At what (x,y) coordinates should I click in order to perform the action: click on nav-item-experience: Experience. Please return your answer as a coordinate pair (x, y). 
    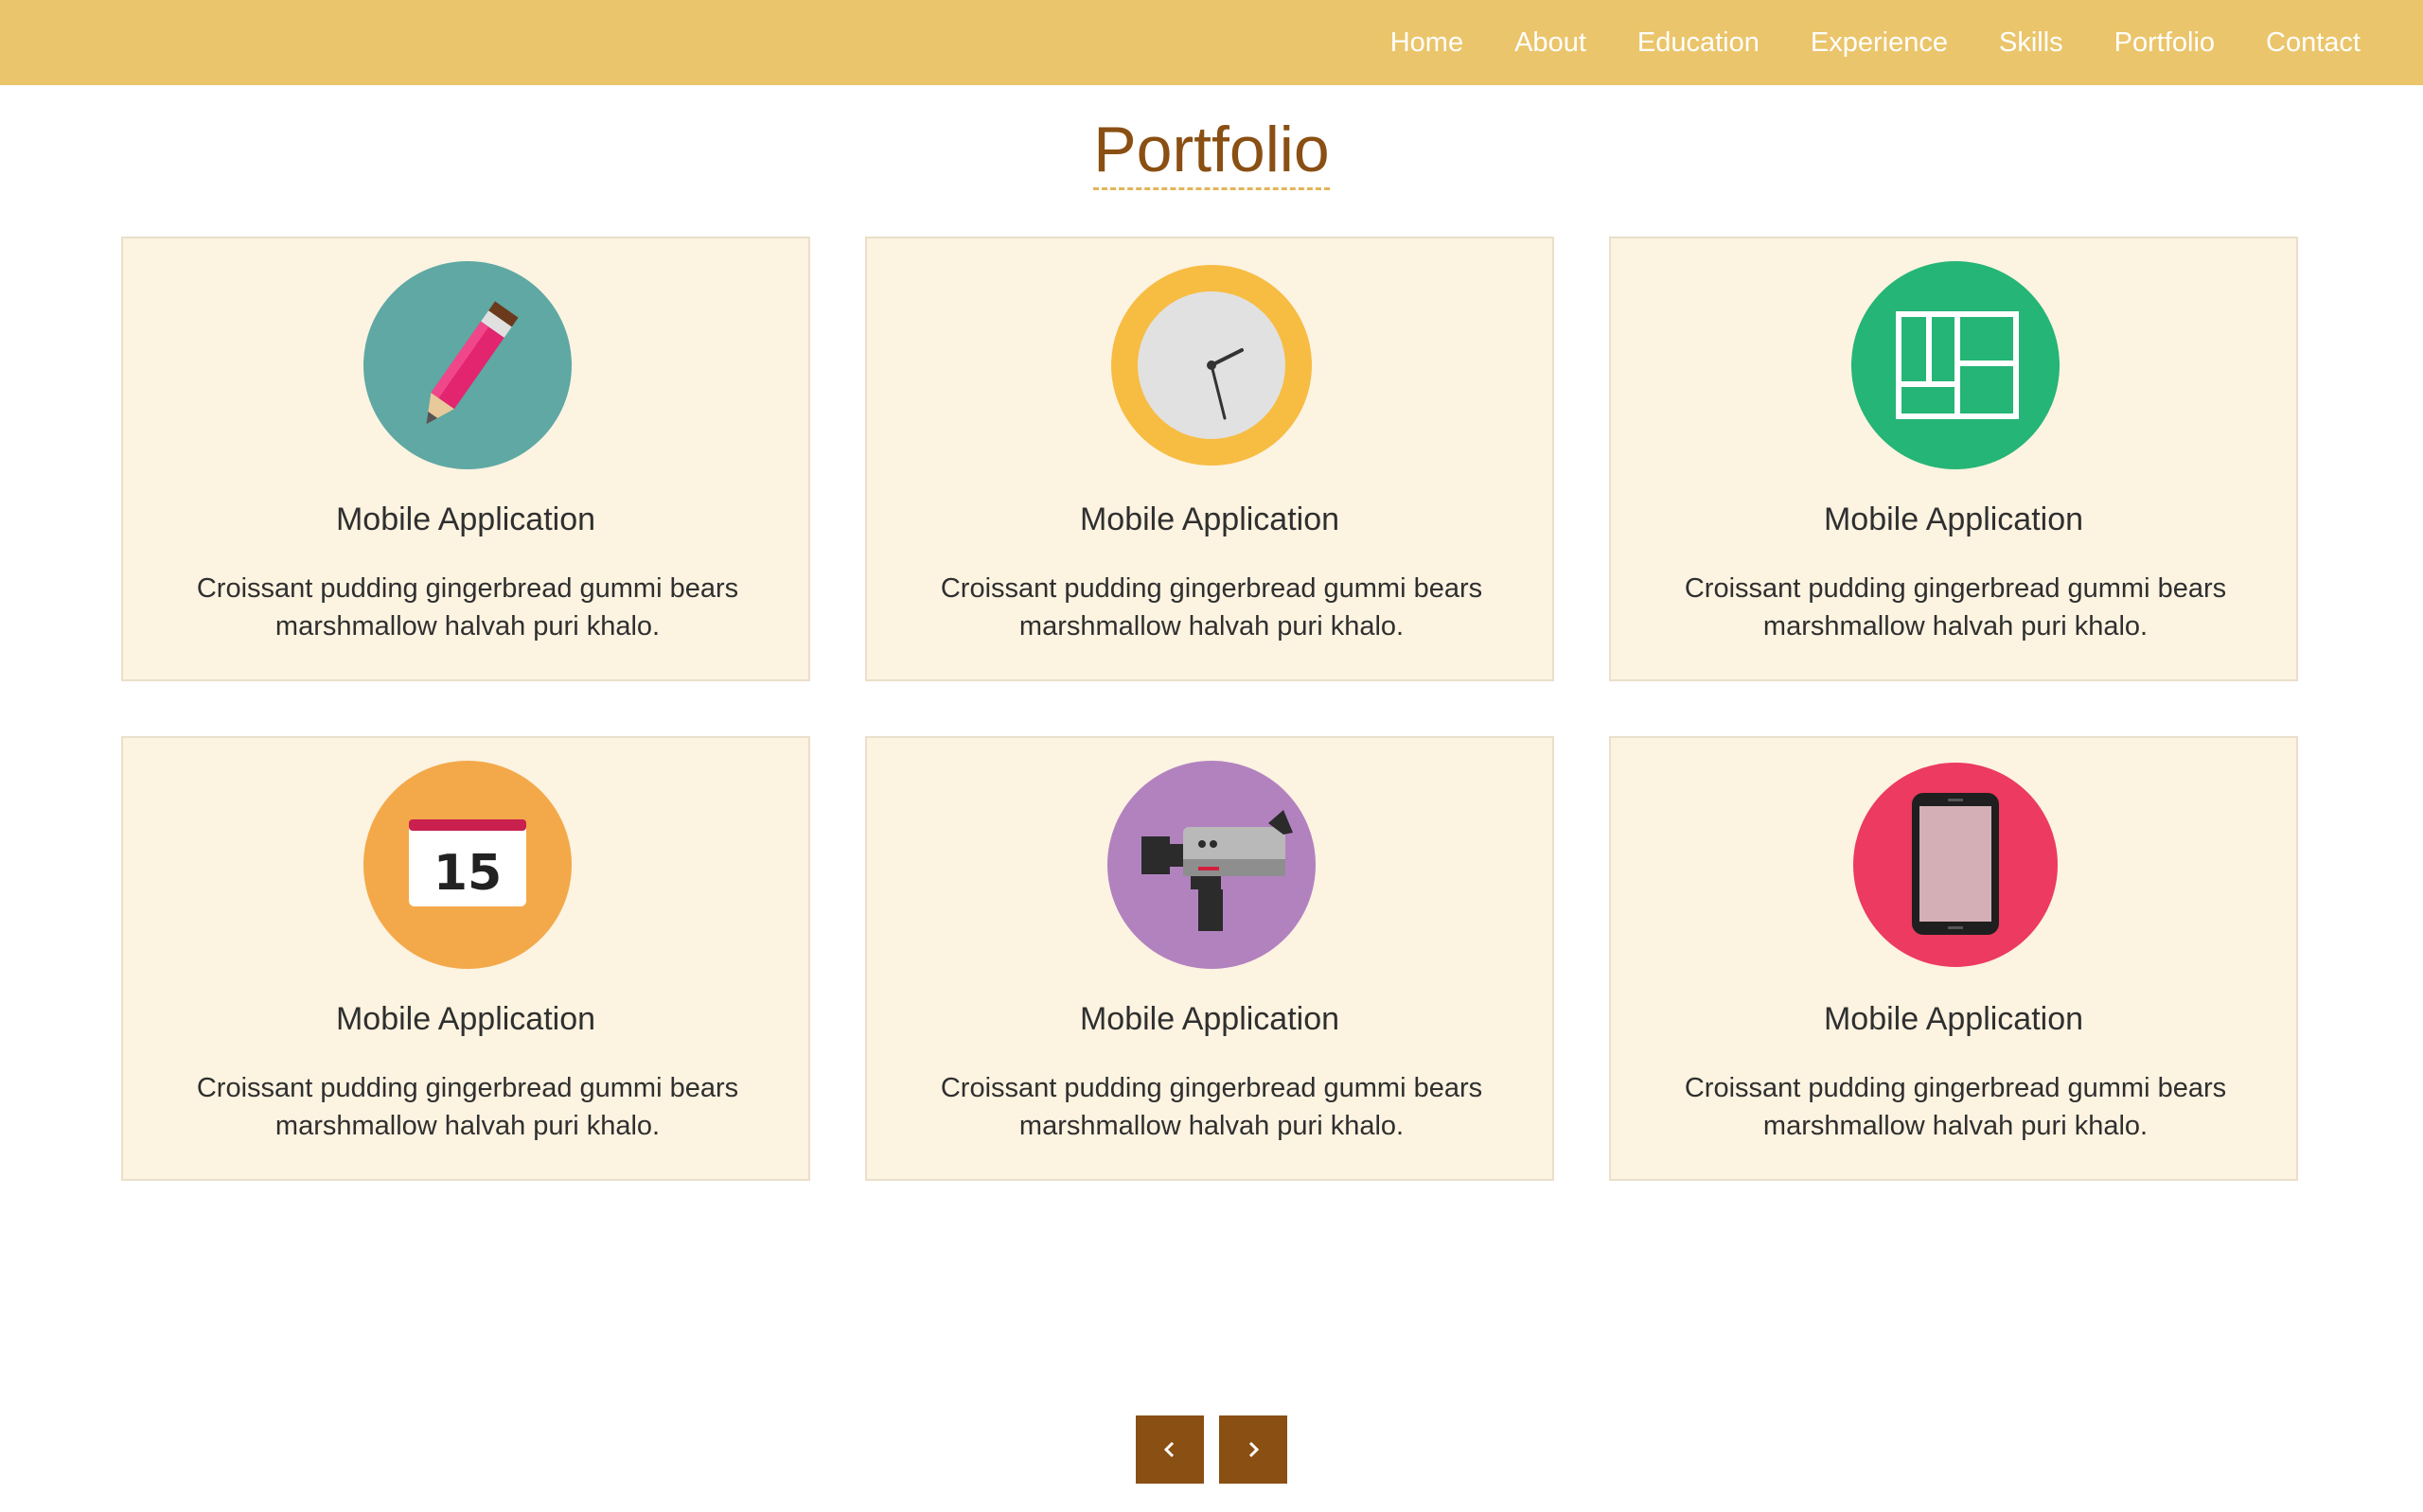
    Looking at the image, I should click on (1879, 43).